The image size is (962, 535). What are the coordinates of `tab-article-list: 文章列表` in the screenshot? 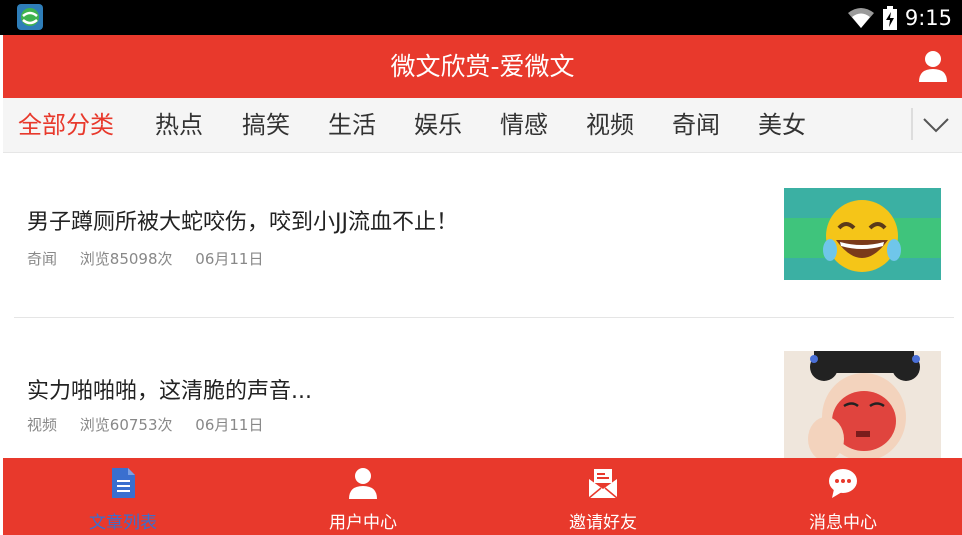 It's located at (123, 496).